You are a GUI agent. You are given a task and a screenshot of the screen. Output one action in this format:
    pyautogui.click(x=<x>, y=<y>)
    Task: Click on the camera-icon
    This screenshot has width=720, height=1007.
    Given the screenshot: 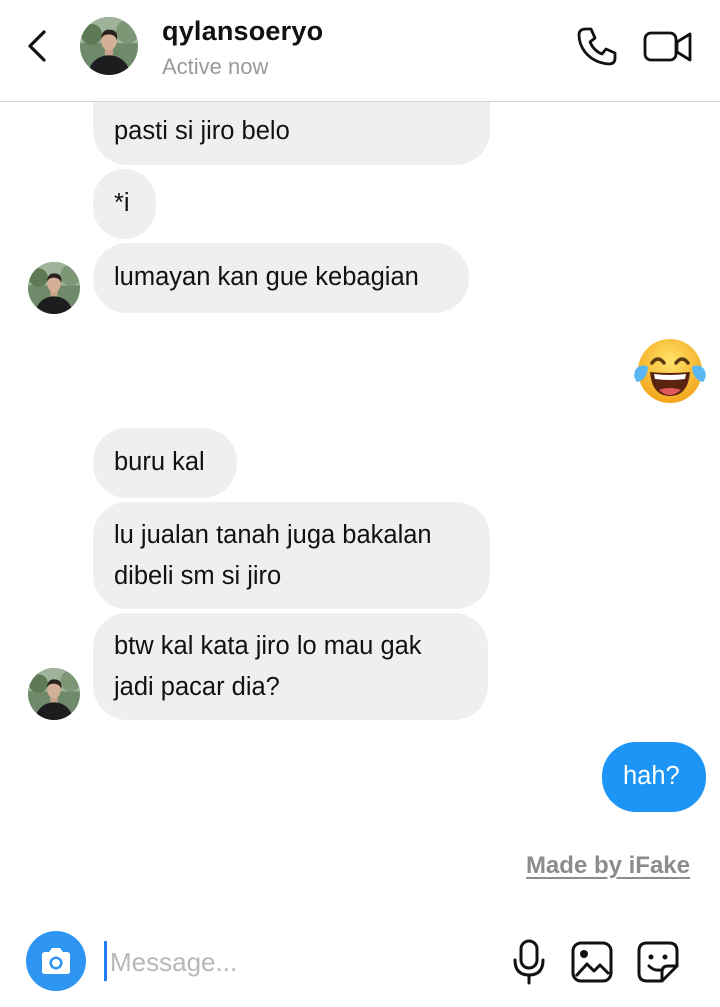 What is the action you would take?
    pyautogui.click(x=56, y=961)
    